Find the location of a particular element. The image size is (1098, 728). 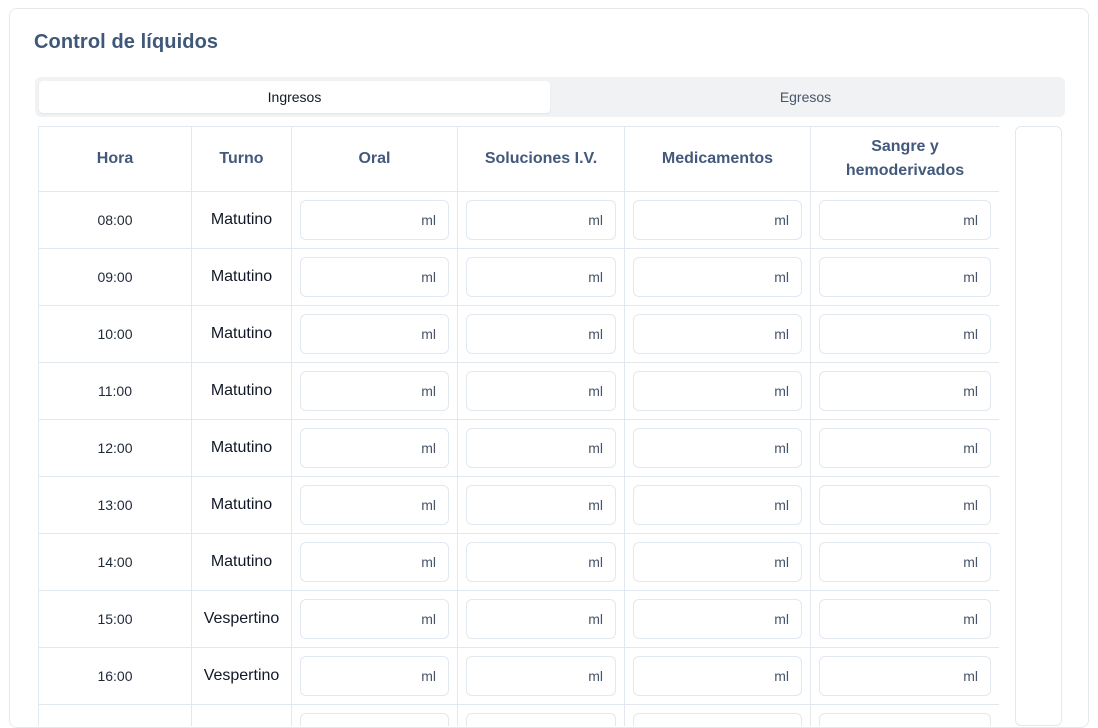

table-row: 08:00 Matutino ml ml ml ml is located at coordinates (518, 220).